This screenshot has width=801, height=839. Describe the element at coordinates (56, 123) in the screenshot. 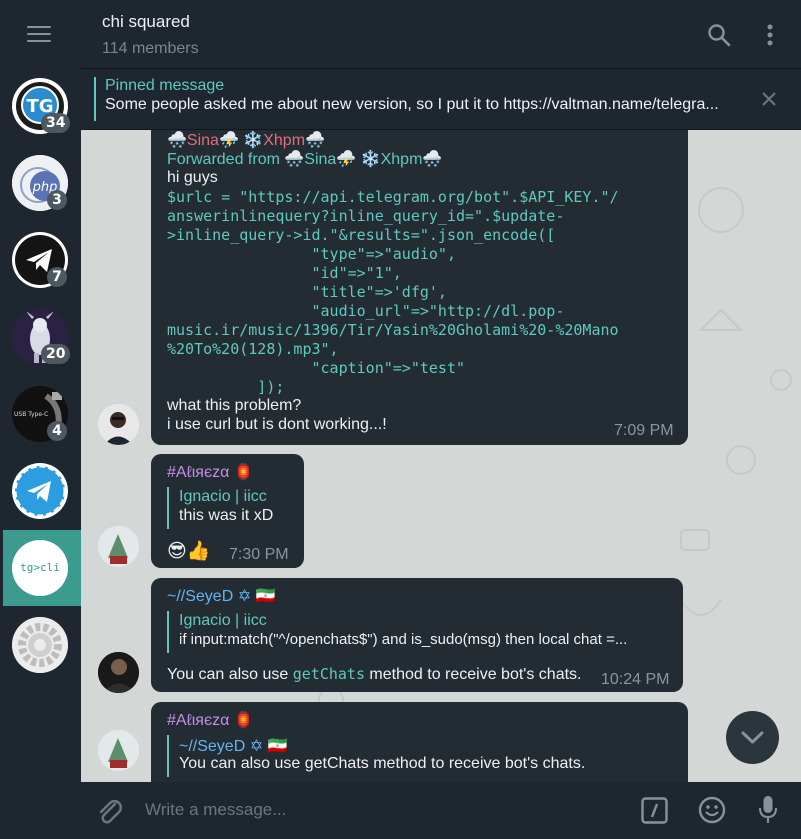

I see `unread-badge: 34` at that location.